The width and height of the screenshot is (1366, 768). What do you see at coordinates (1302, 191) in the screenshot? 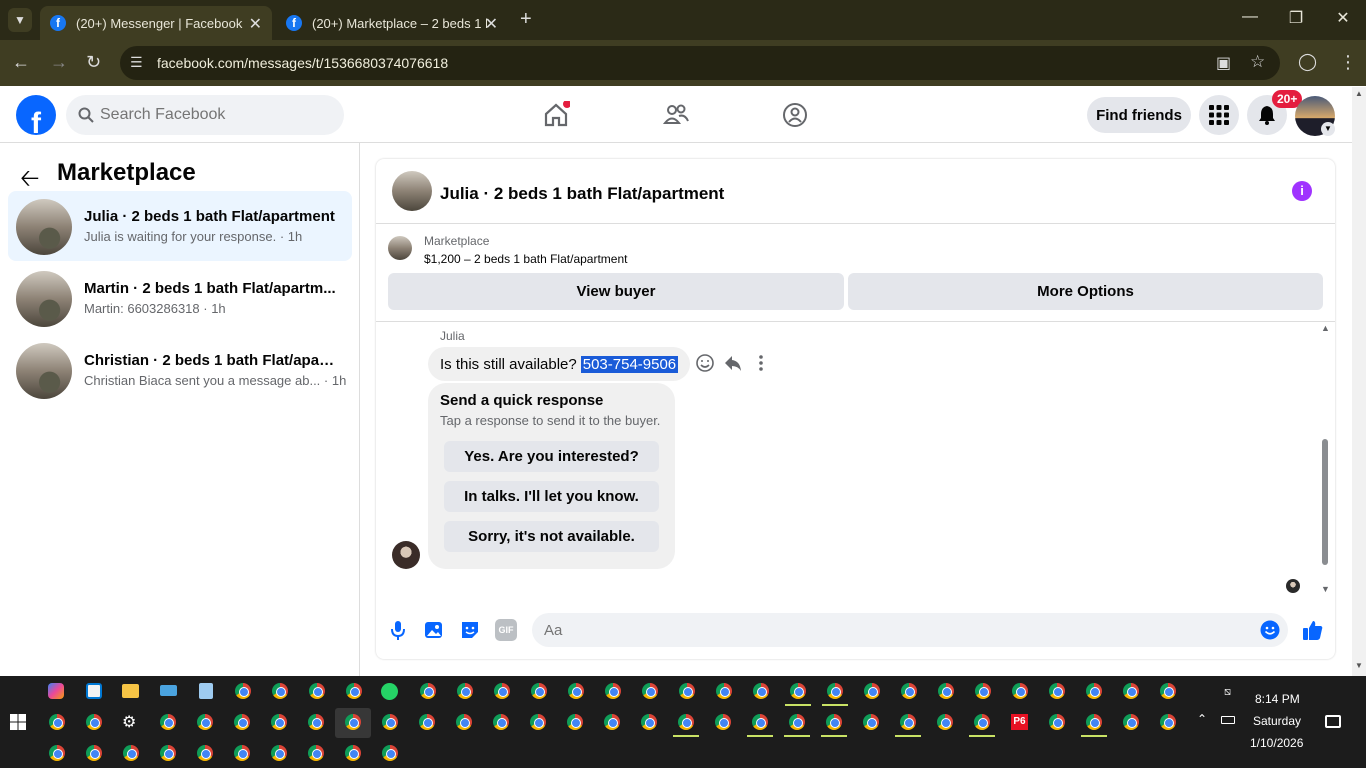
I see `info-icon: i` at bounding box center [1302, 191].